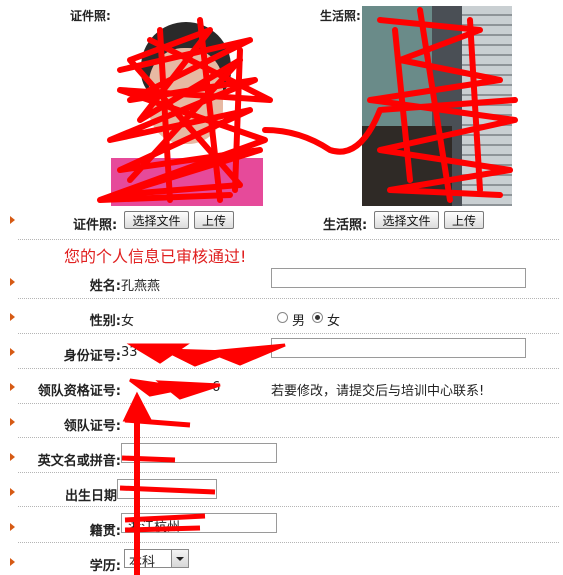  What do you see at coordinates (105, 566) in the screenshot?
I see `education-label: 学历:` at bounding box center [105, 566].